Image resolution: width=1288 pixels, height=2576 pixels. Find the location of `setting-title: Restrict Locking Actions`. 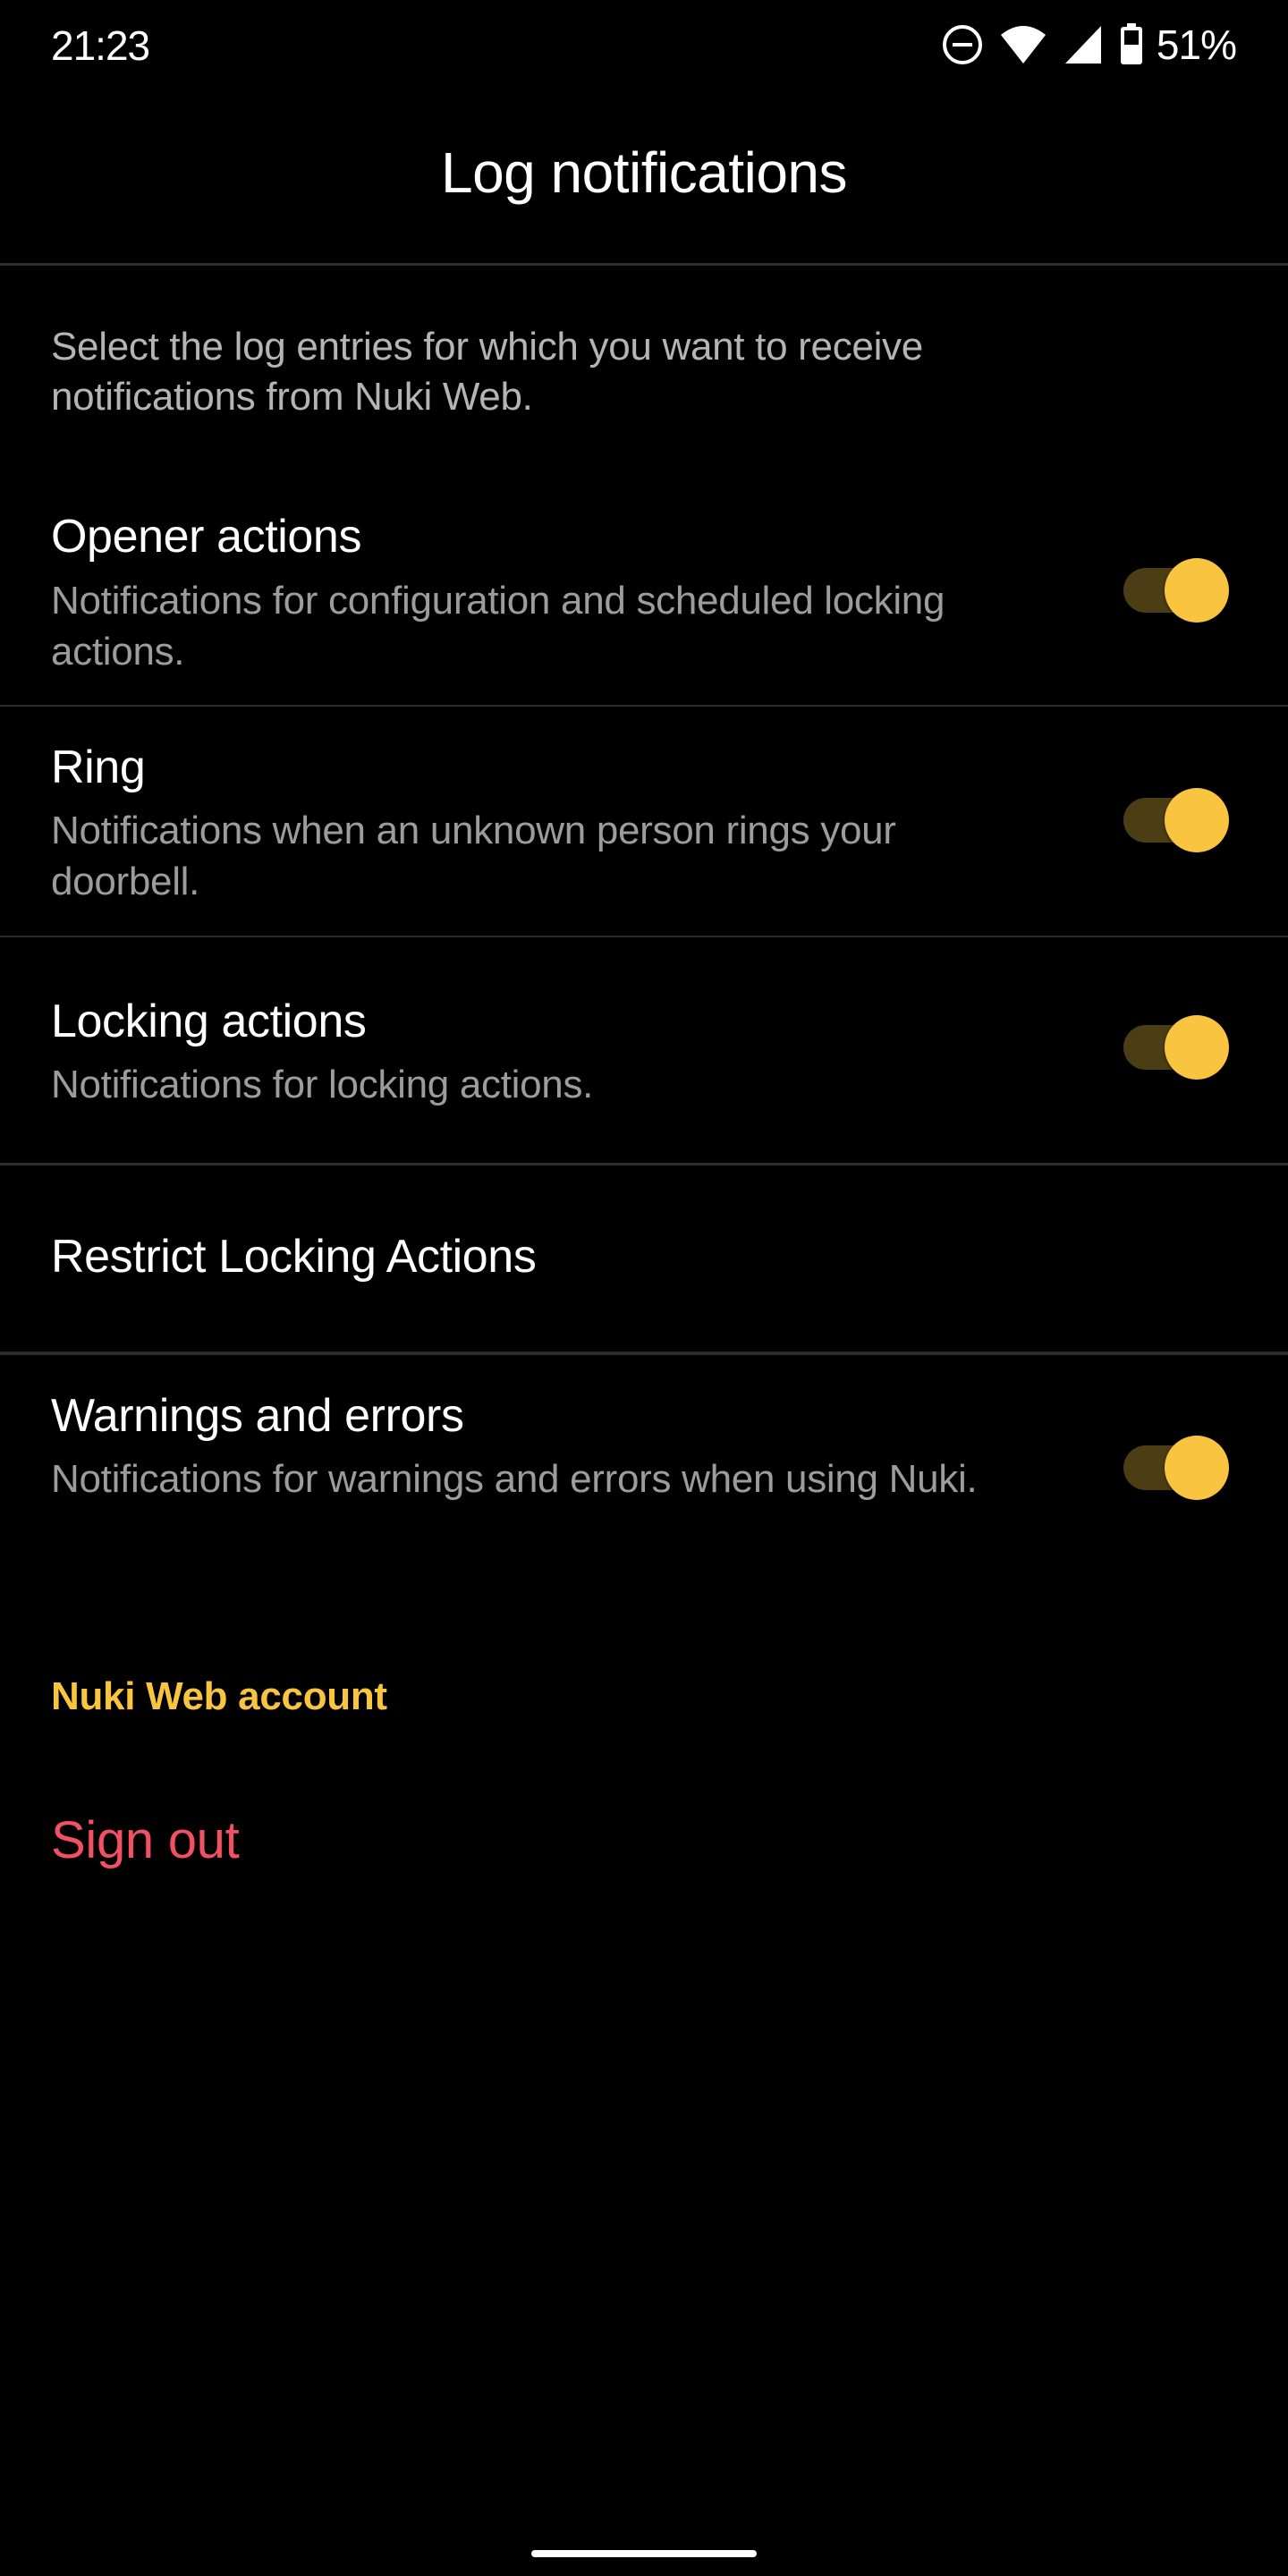

setting-title: Restrict Locking Actions is located at coordinates (294, 1257).